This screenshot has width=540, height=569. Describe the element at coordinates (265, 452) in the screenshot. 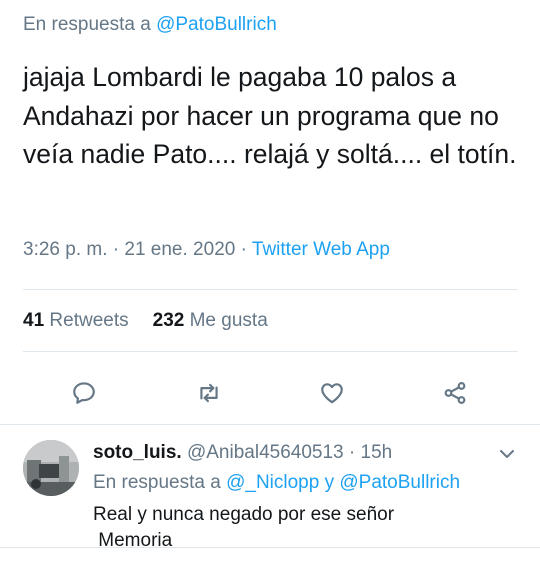

I see `reply-user-handle: @Anibal45640513` at that location.